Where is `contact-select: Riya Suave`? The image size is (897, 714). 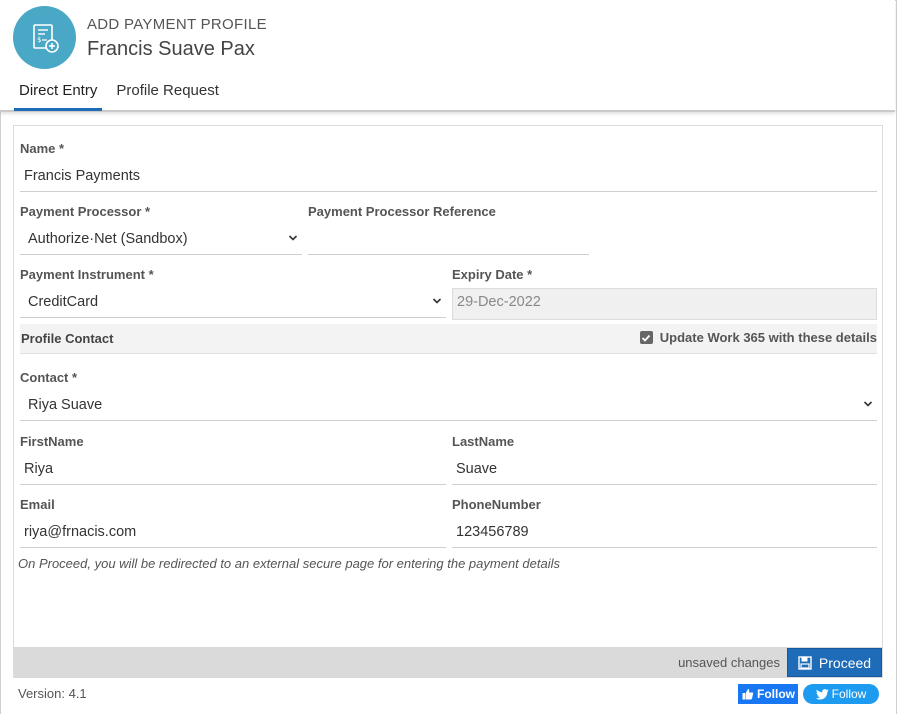 contact-select: Riya Suave is located at coordinates (448, 406).